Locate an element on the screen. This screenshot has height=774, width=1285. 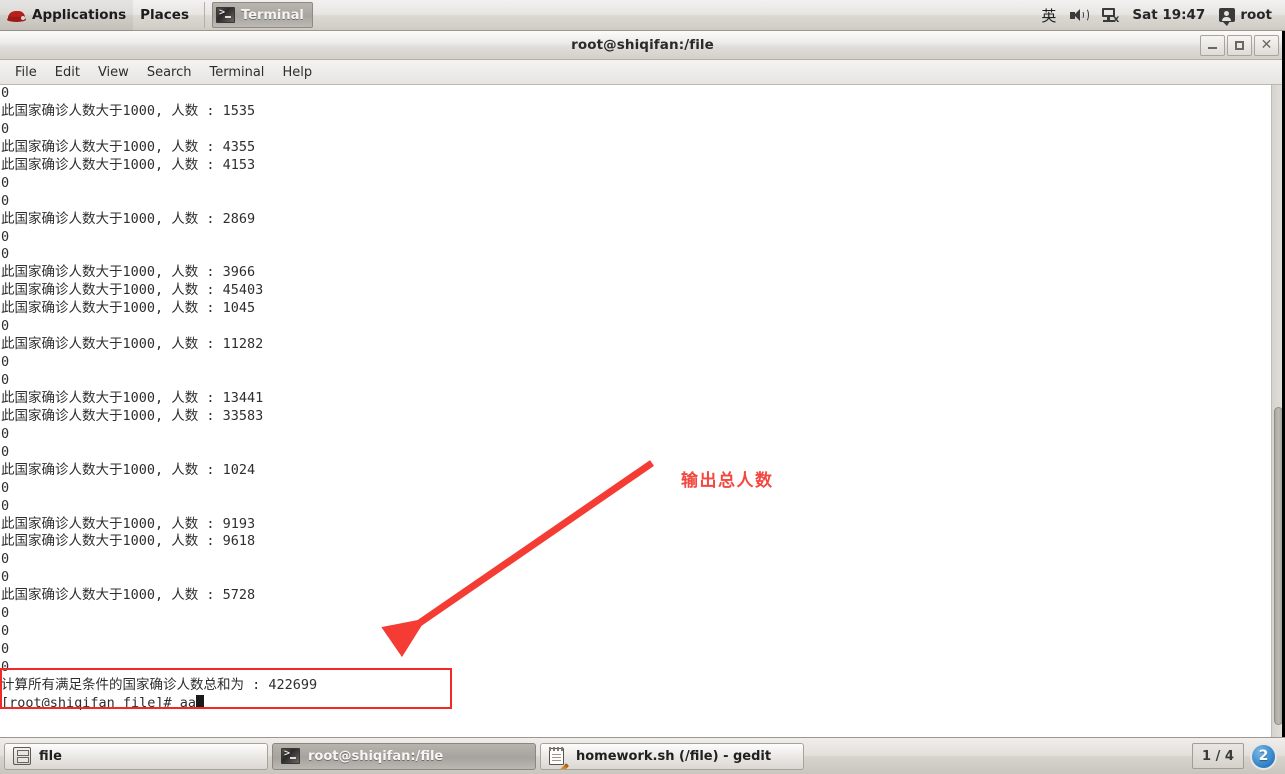
terminal-line: 此国家确诊人数大于1000, 人数 : 1045 is located at coordinates (128, 308).